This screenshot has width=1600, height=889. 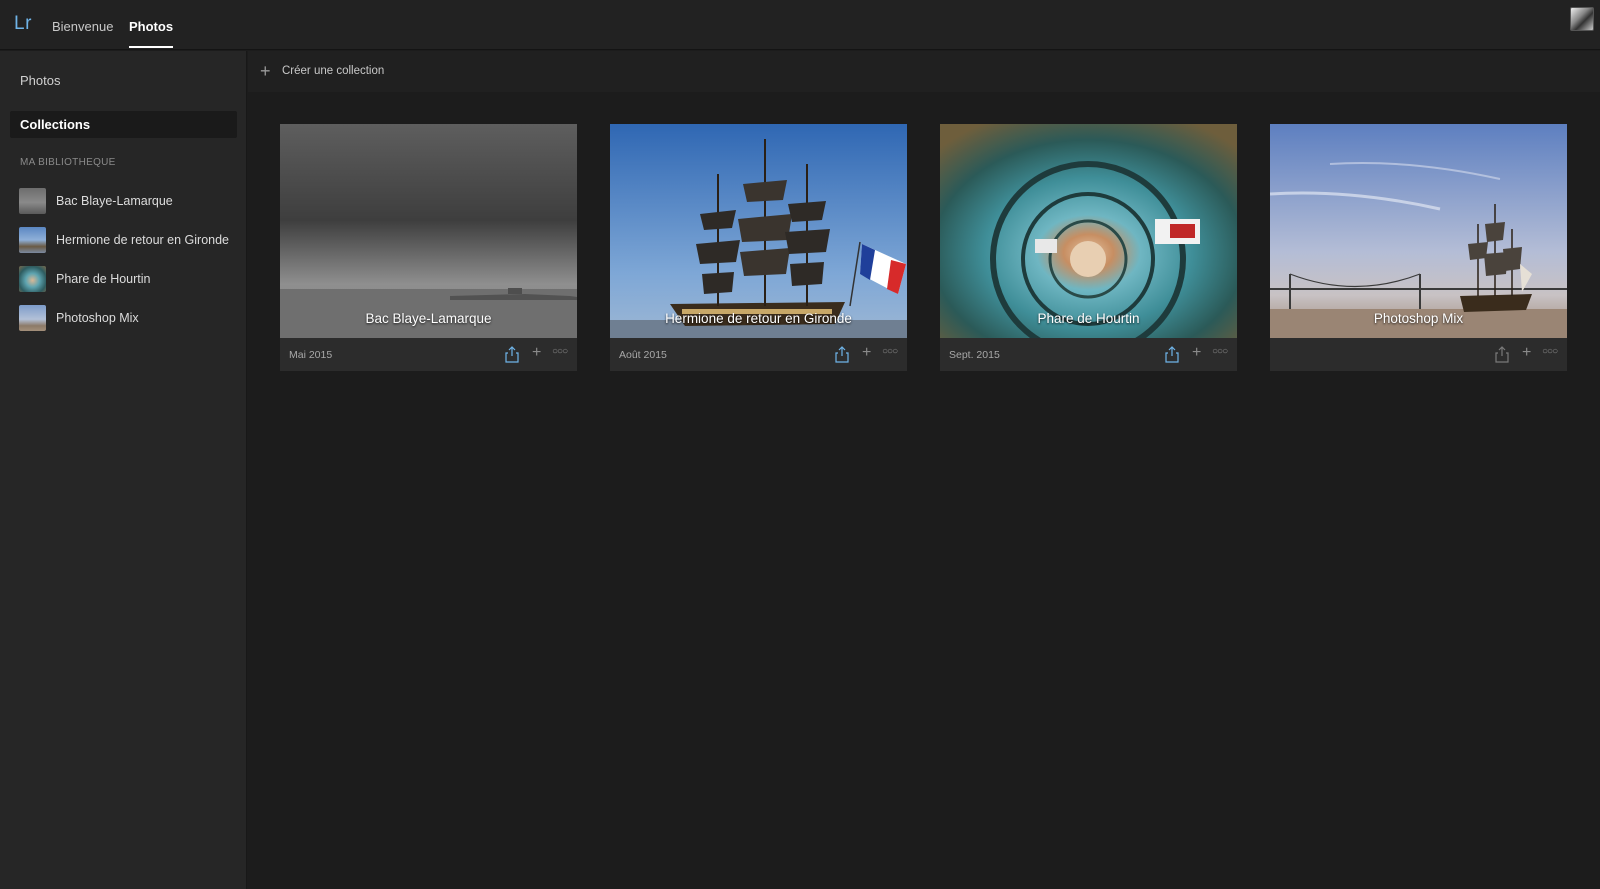 I want to click on sidebar-item-bac-blaye-lamarque: Bac Blaye-Lamarque, so click(x=129, y=201).